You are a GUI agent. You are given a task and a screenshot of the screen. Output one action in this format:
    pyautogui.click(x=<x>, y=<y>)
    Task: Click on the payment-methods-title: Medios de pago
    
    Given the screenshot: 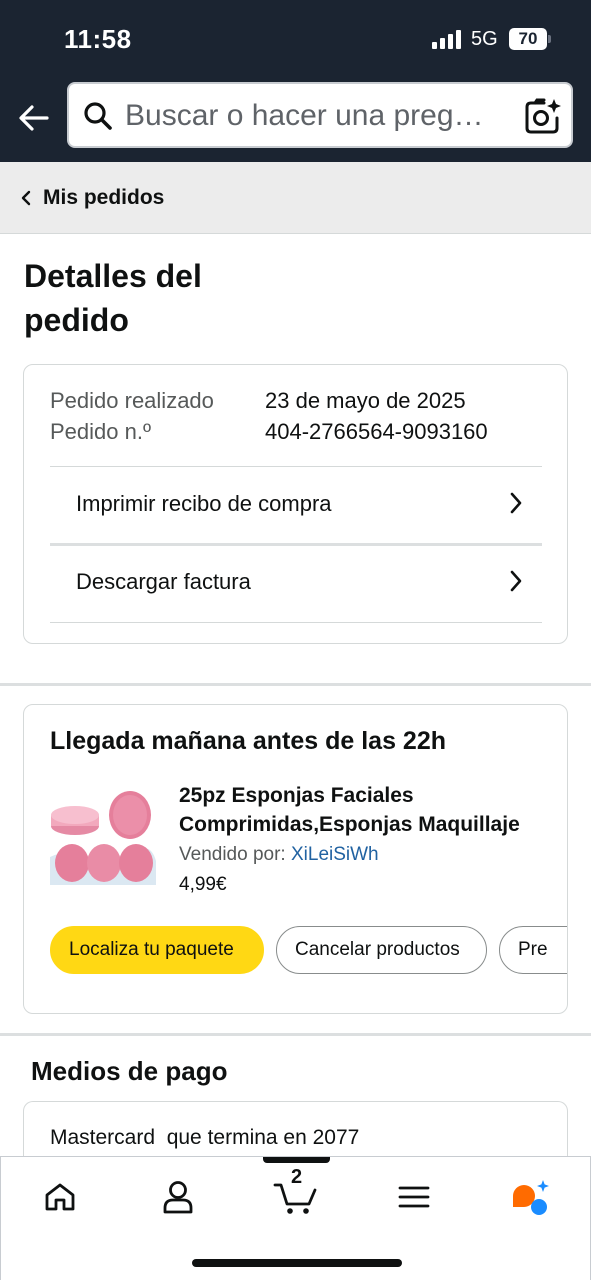 What is the action you would take?
    pyautogui.click(x=129, y=1071)
    